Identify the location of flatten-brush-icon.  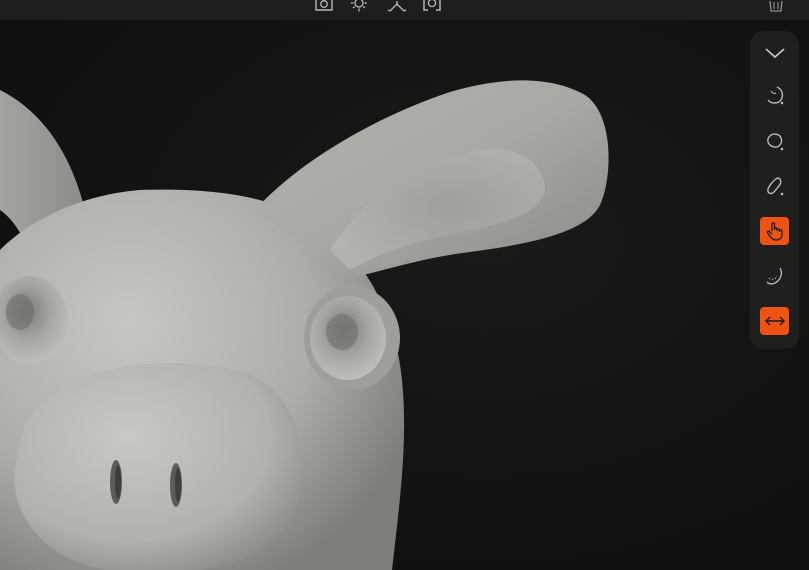
(774, 276).